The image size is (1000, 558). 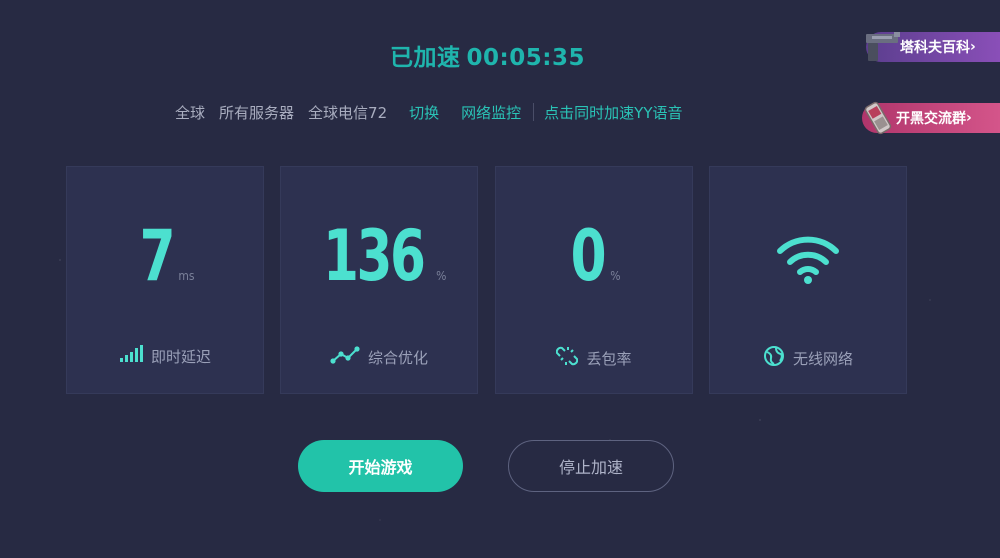 I want to click on status-label: 已加速, so click(x=425, y=58).